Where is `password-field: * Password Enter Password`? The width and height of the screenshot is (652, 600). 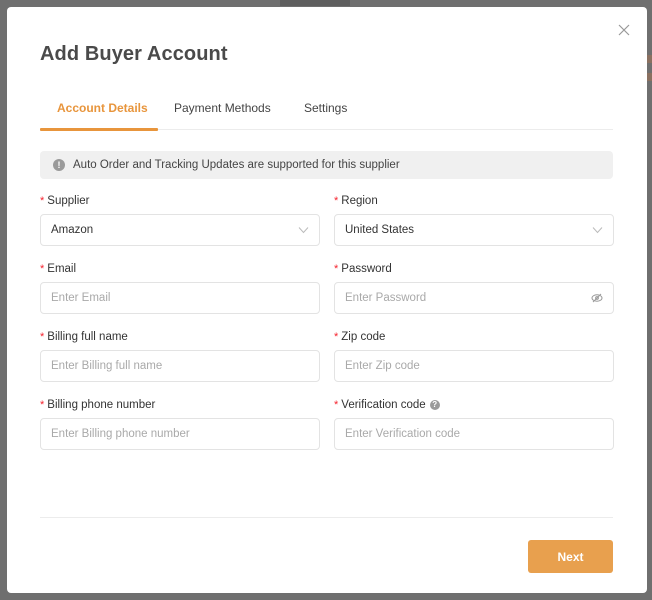 password-field: * Password Enter Password is located at coordinates (474, 287).